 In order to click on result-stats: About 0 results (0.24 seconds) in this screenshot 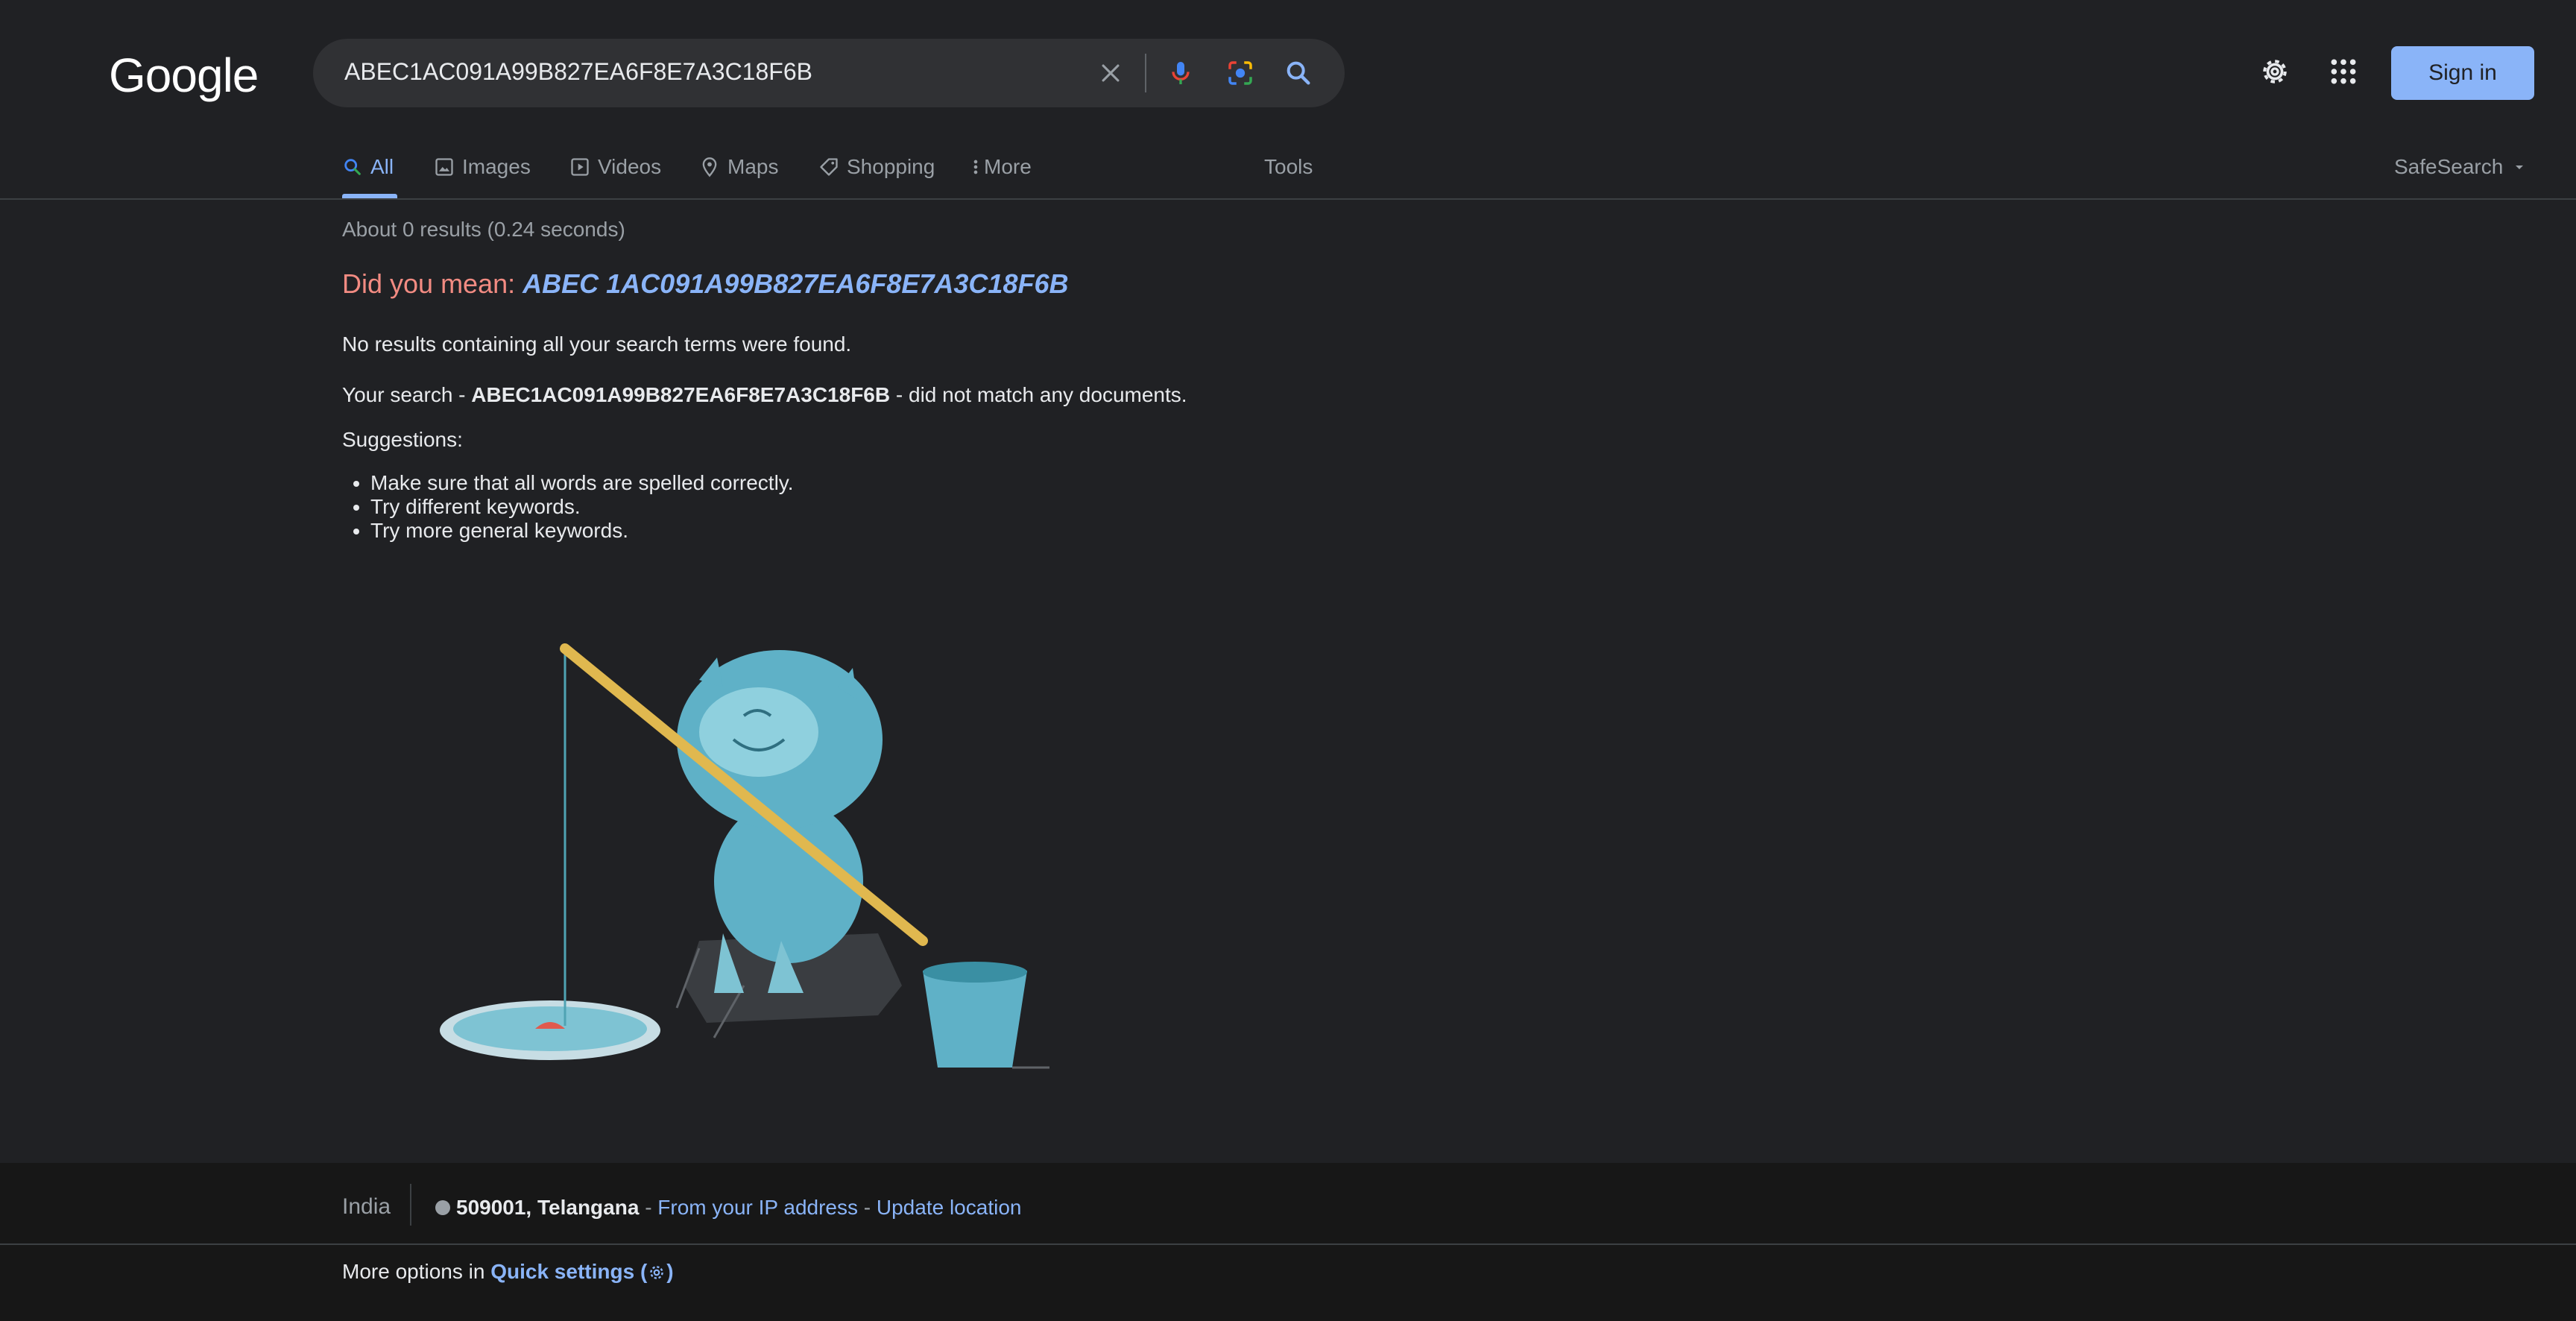, I will do `click(483, 229)`.